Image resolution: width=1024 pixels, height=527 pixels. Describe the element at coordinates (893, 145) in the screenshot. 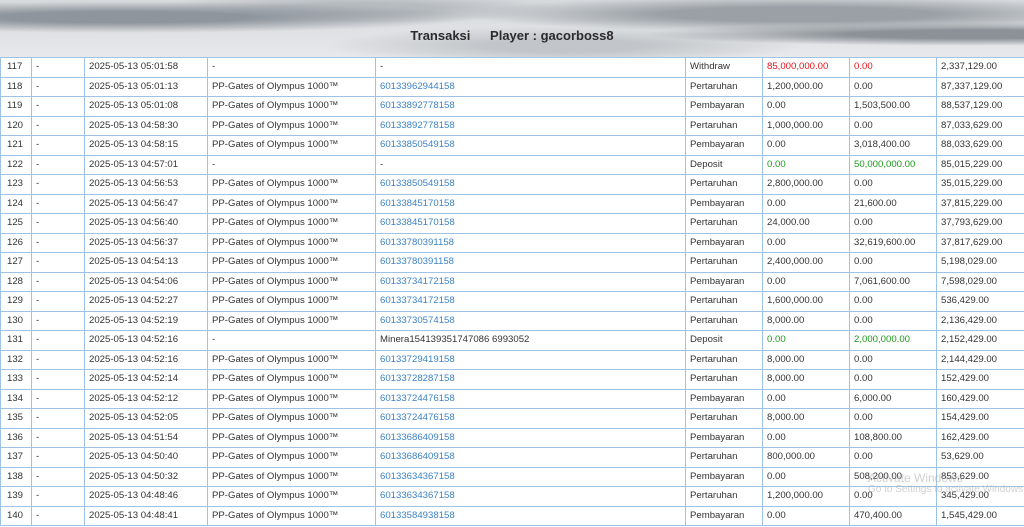

I see `row-credit: 3,018,400.00` at that location.